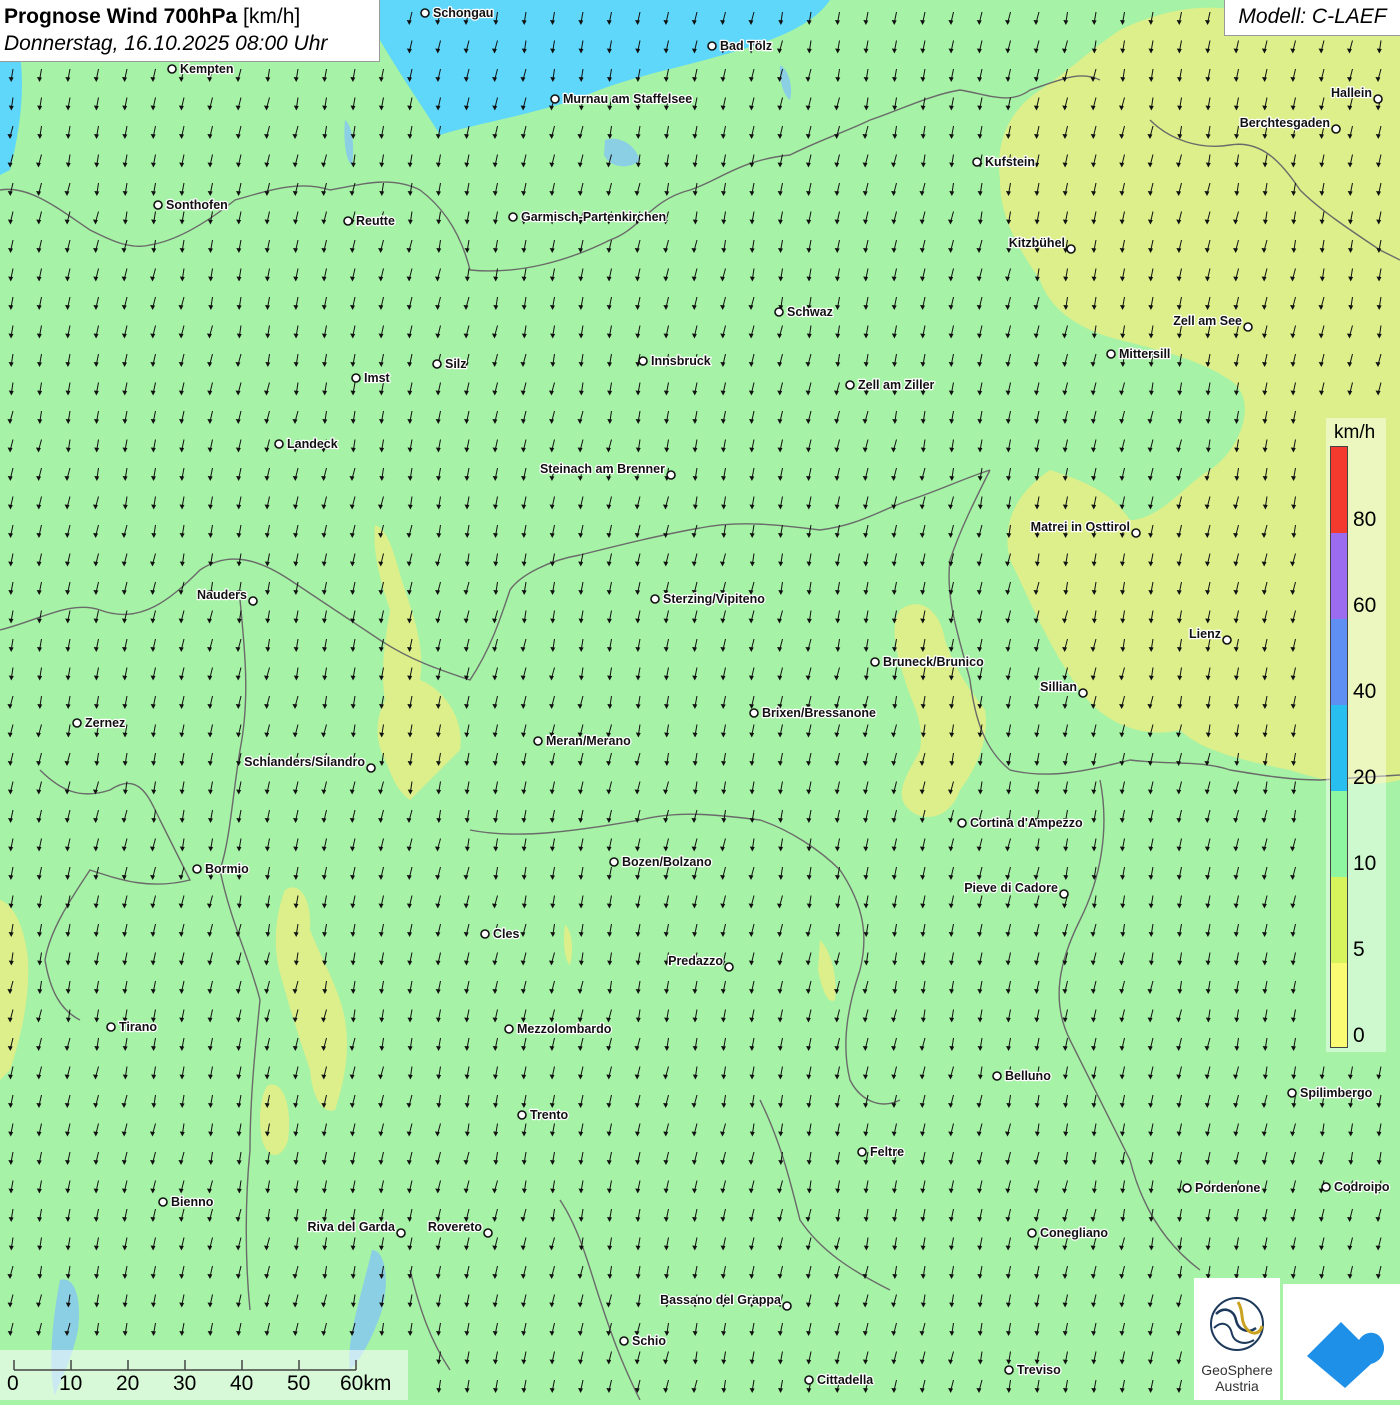  What do you see at coordinates (272, 16) in the screenshot?
I see `title-unit: [km/h]` at bounding box center [272, 16].